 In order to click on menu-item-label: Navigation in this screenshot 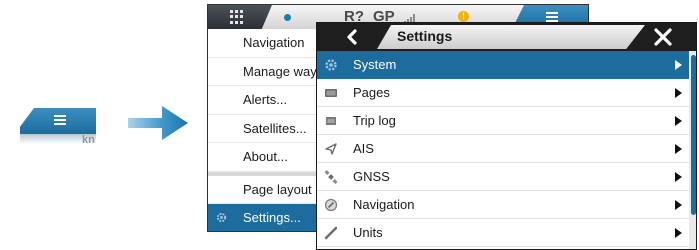, I will do `click(274, 42)`.